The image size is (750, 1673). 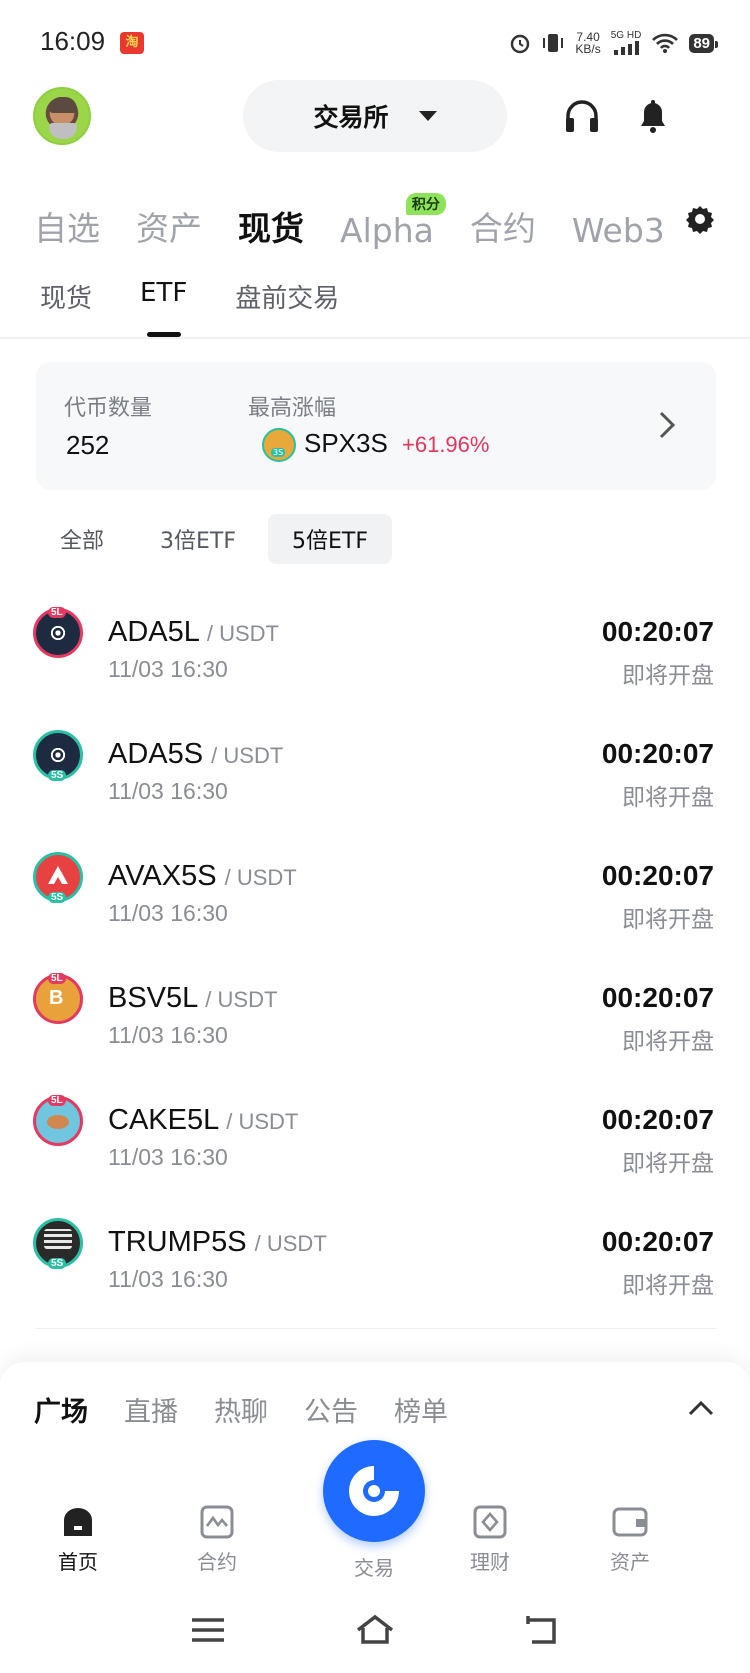 What do you see at coordinates (217, 1522) in the screenshot?
I see `futures-chart-icon` at bounding box center [217, 1522].